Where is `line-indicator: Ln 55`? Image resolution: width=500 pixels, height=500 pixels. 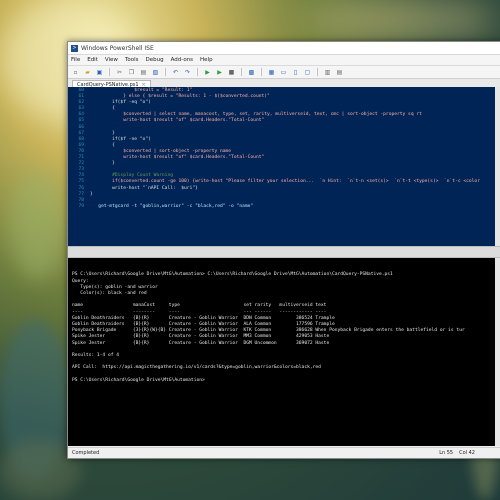
line-indicator: Ln 55 is located at coordinates (446, 453).